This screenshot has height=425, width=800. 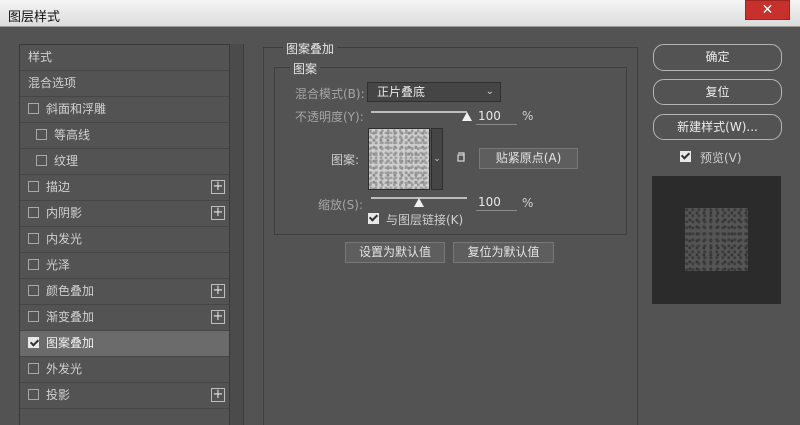 I want to click on style-item-label: 斜面和浮雕, so click(x=76, y=109).